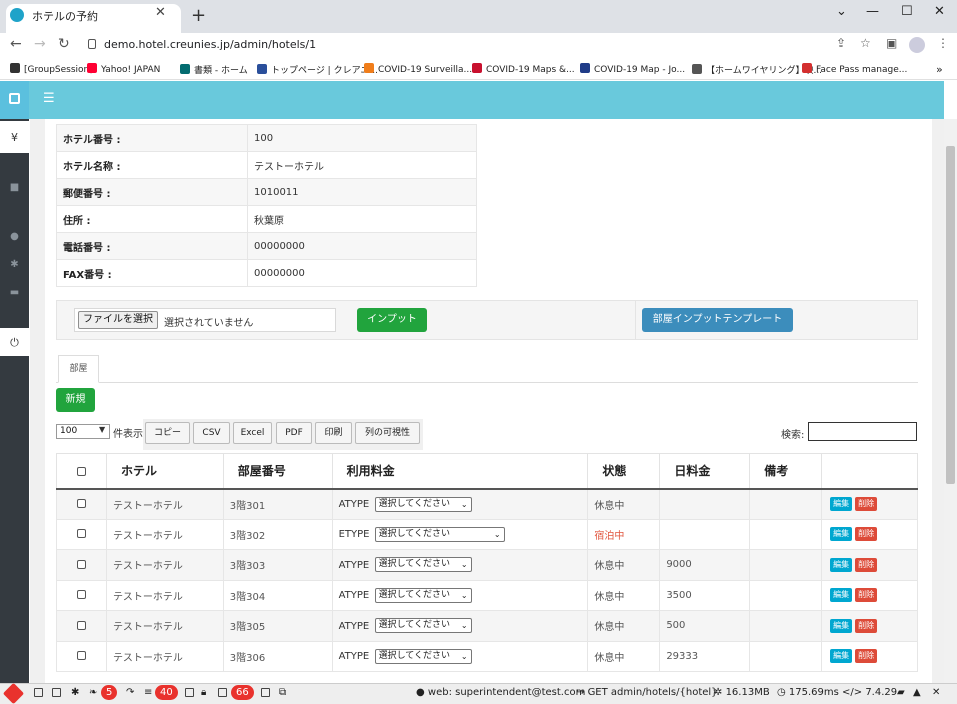 The height and width of the screenshot is (704, 957). What do you see at coordinates (862, 431) in the screenshot?
I see `search-input` at bounding box center [862, 431].